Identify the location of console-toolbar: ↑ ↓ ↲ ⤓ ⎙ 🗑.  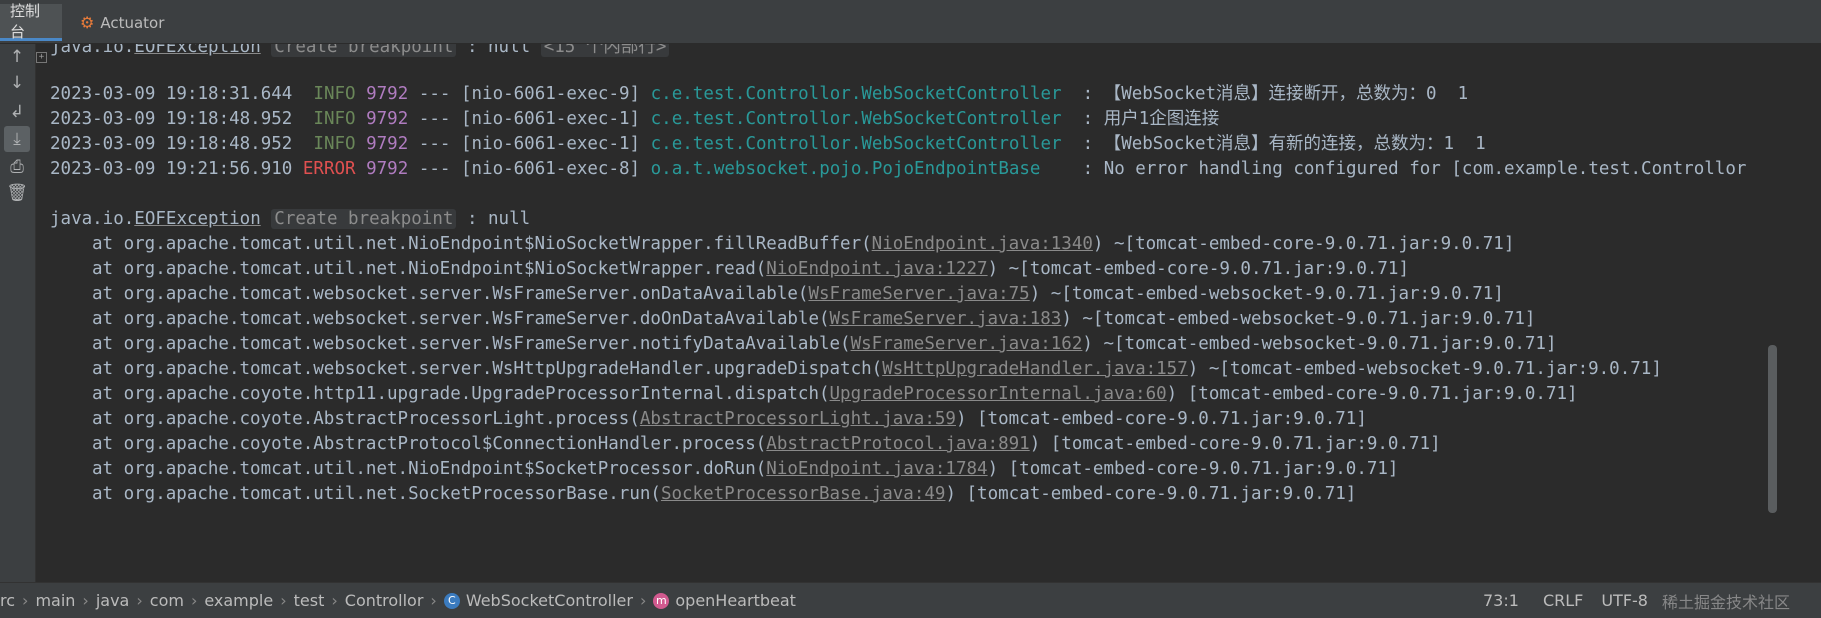
(18, 313).